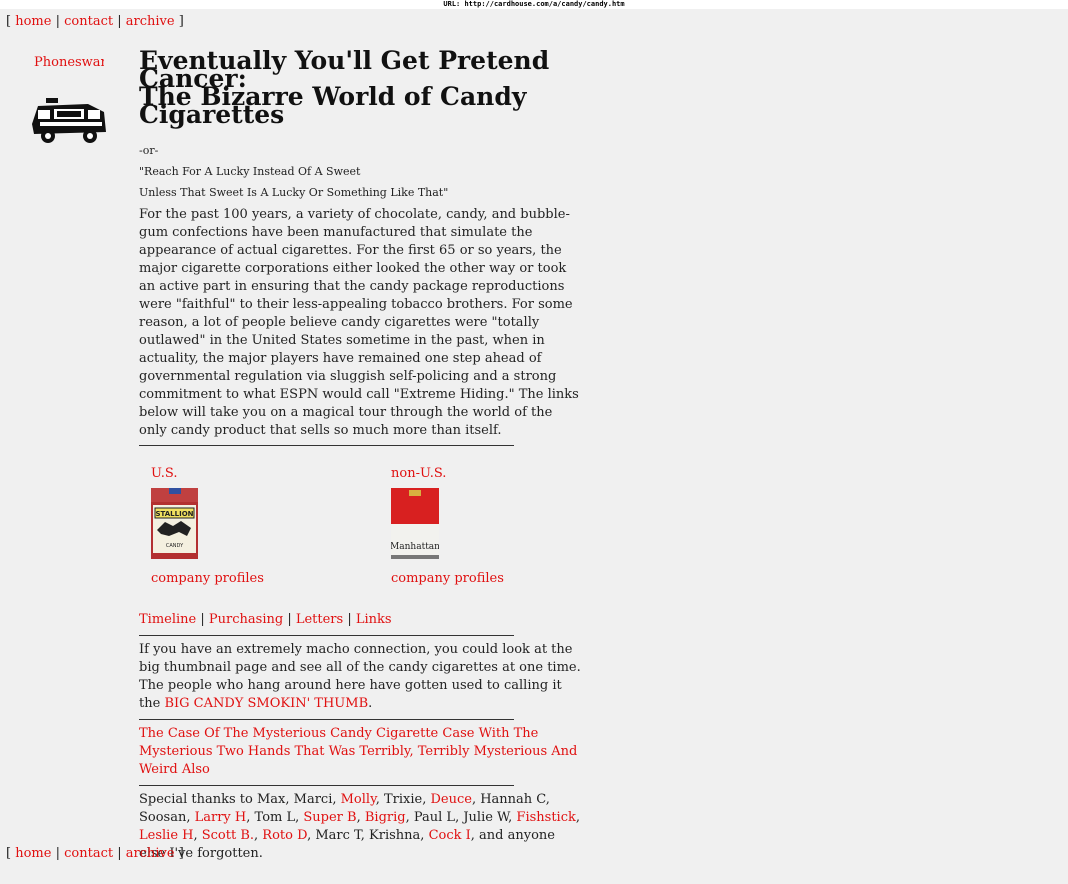  I want to click on us-column: U.S., so click(164, 473).